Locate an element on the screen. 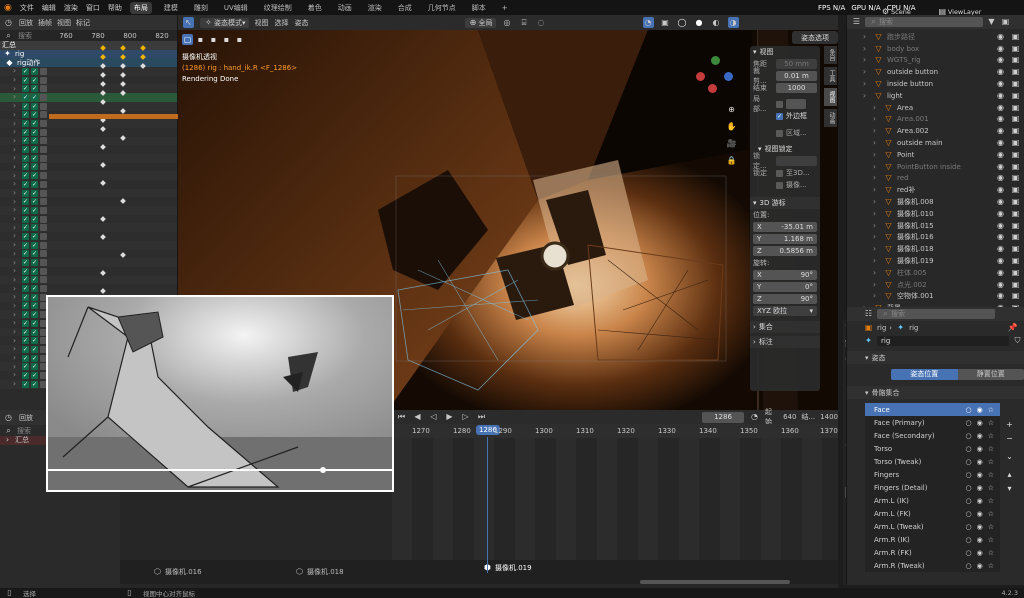 This screenshot has width=1024, height=598. bone-collection-item: Arm.R (FK) ○ ◉ ☆ is located at coordinates (932, 552).